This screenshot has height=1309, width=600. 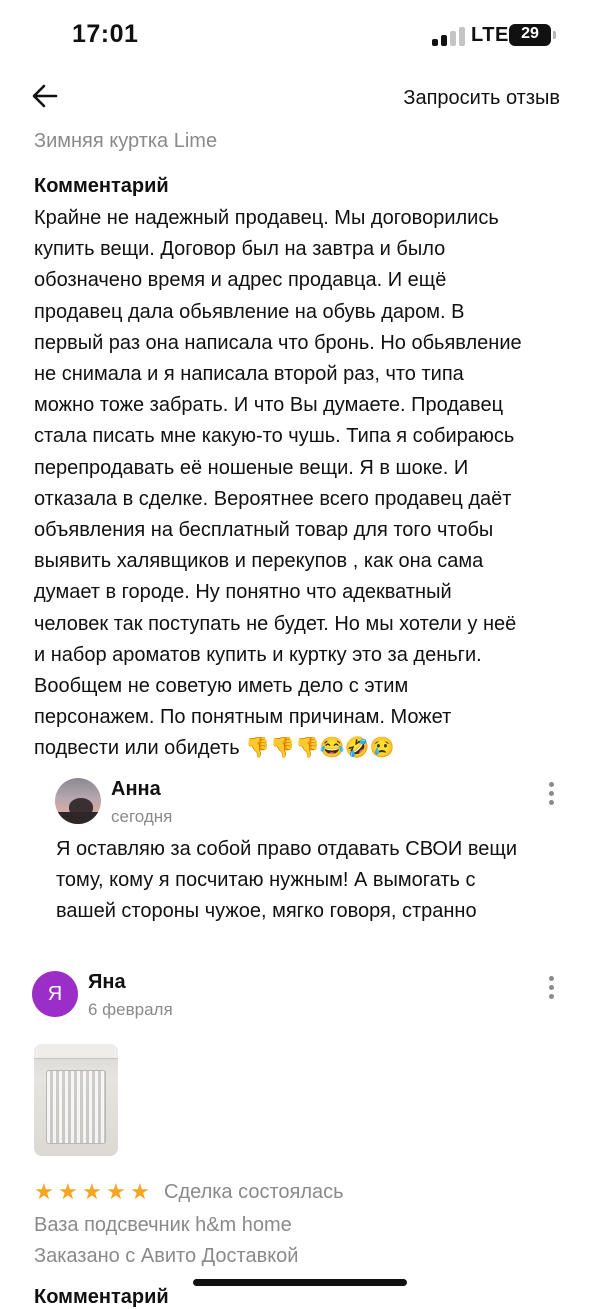 What do you see at coordinates (78, 801) in the screenshot?
I see `avatar` at bounding box center [78, 801].